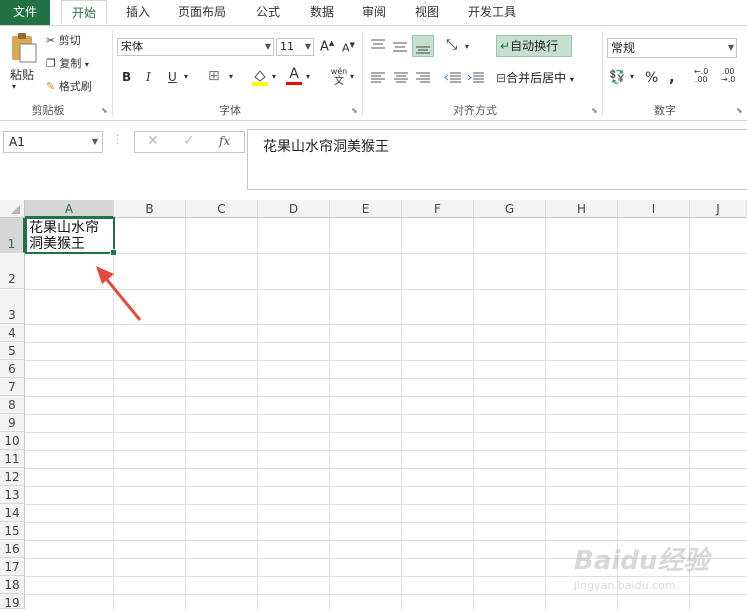 This screenshot has width=747, height=612. I want to click on column-header-g: G, so click(510, 209).